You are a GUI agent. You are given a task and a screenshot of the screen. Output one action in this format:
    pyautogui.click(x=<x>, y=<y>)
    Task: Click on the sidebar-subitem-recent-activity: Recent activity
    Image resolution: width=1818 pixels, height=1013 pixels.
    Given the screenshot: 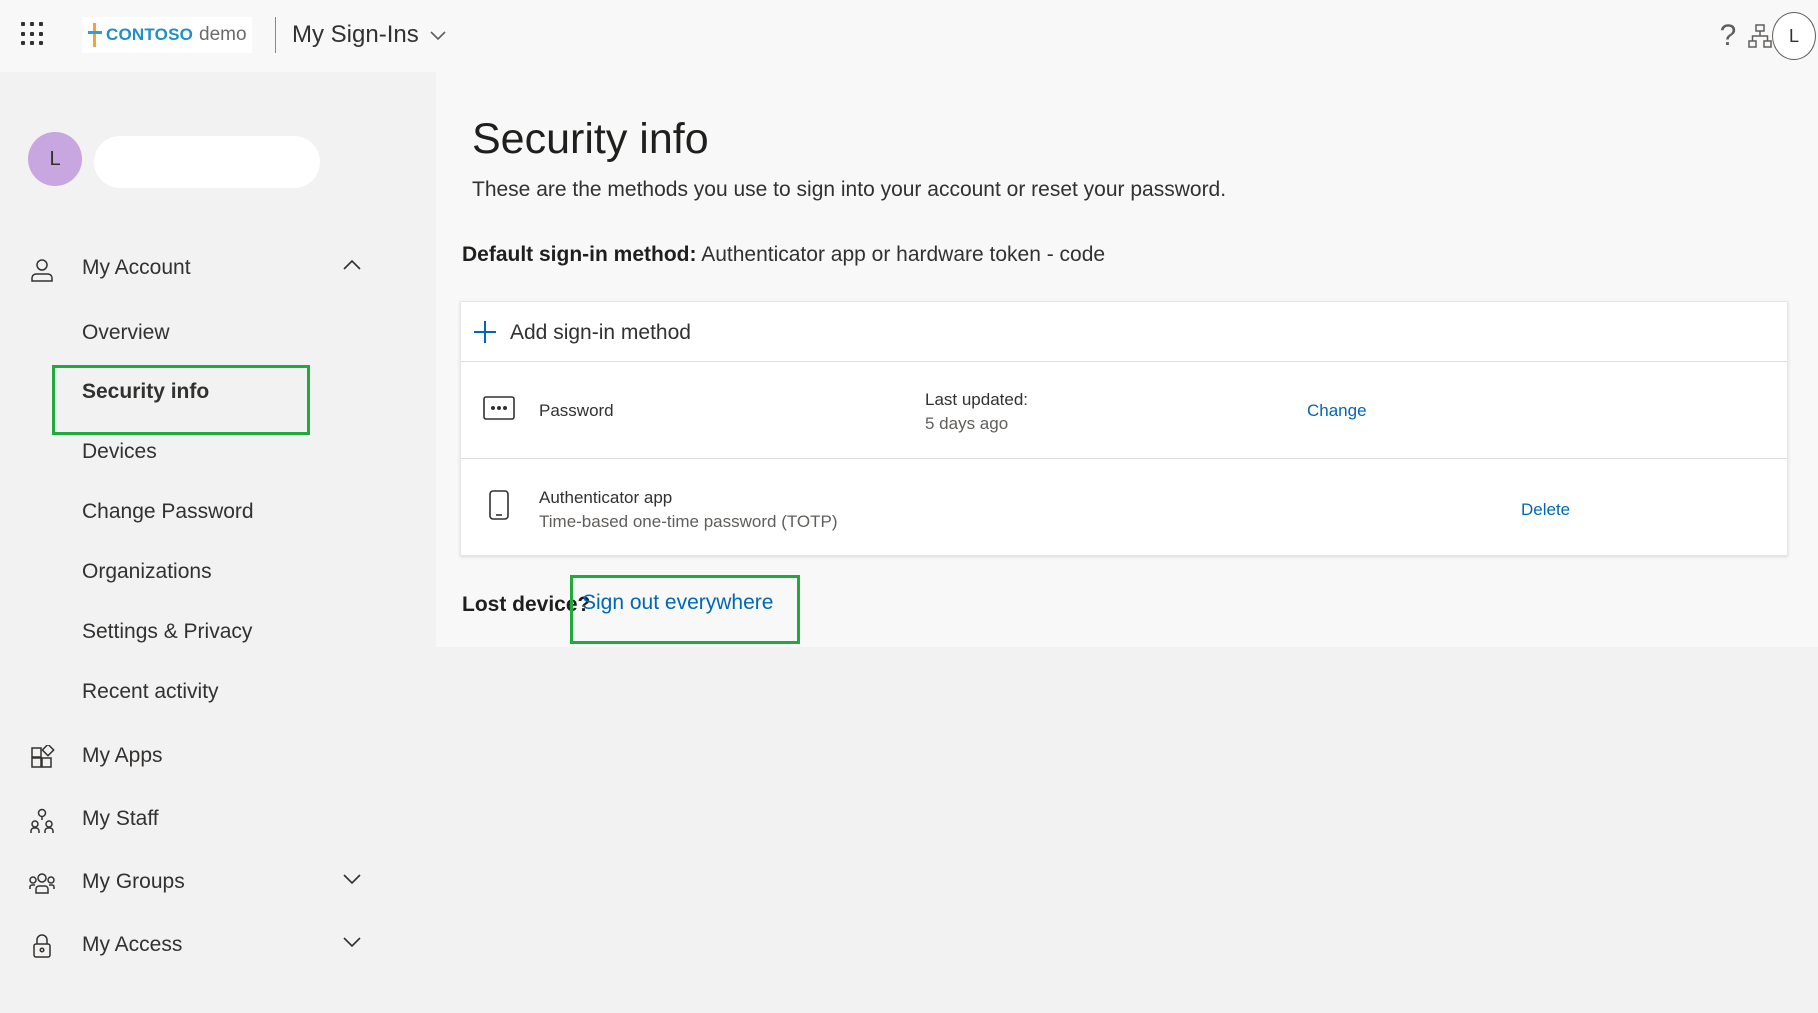 What is the action you would take?
    pyautogui.click(x=150, y=692)
    